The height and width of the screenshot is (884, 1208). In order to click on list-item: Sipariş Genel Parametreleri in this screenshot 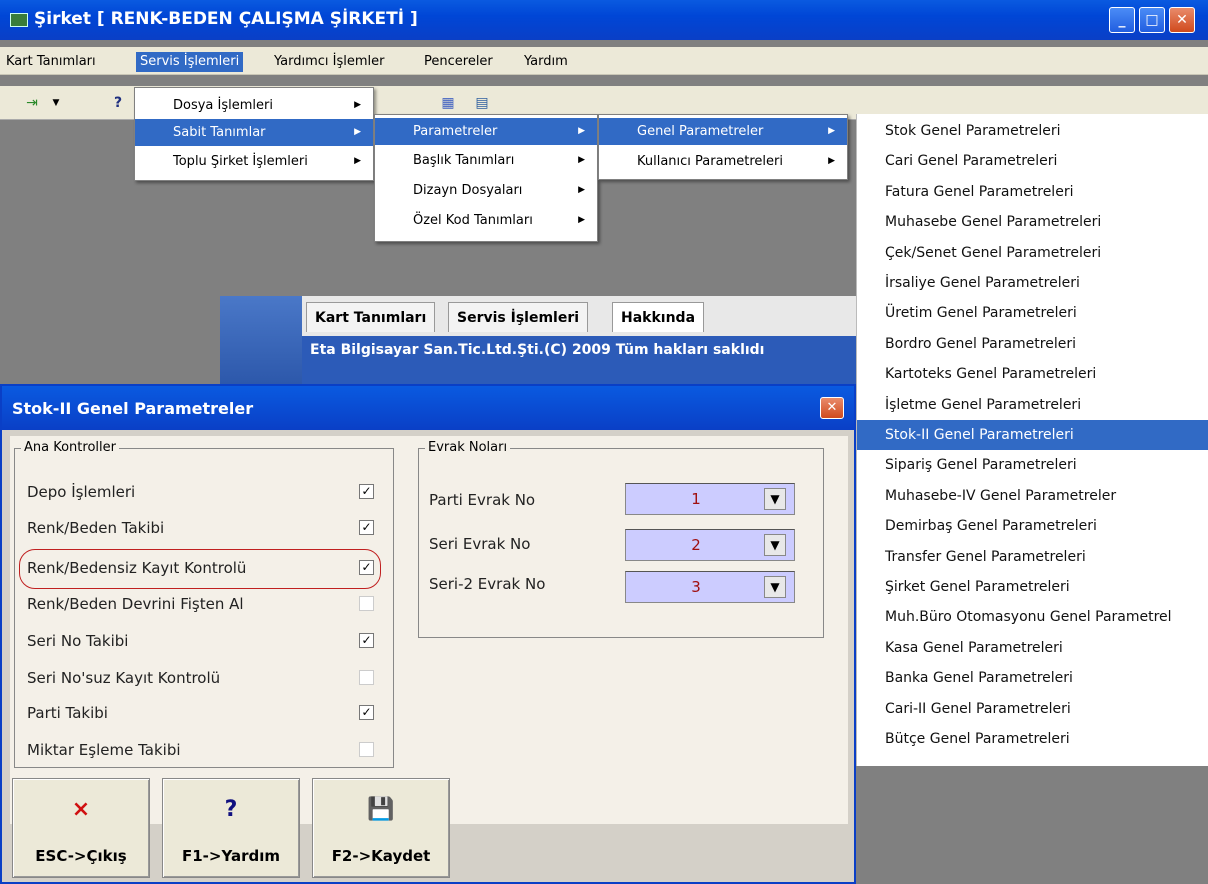, I will do `click(1032, 465)`.